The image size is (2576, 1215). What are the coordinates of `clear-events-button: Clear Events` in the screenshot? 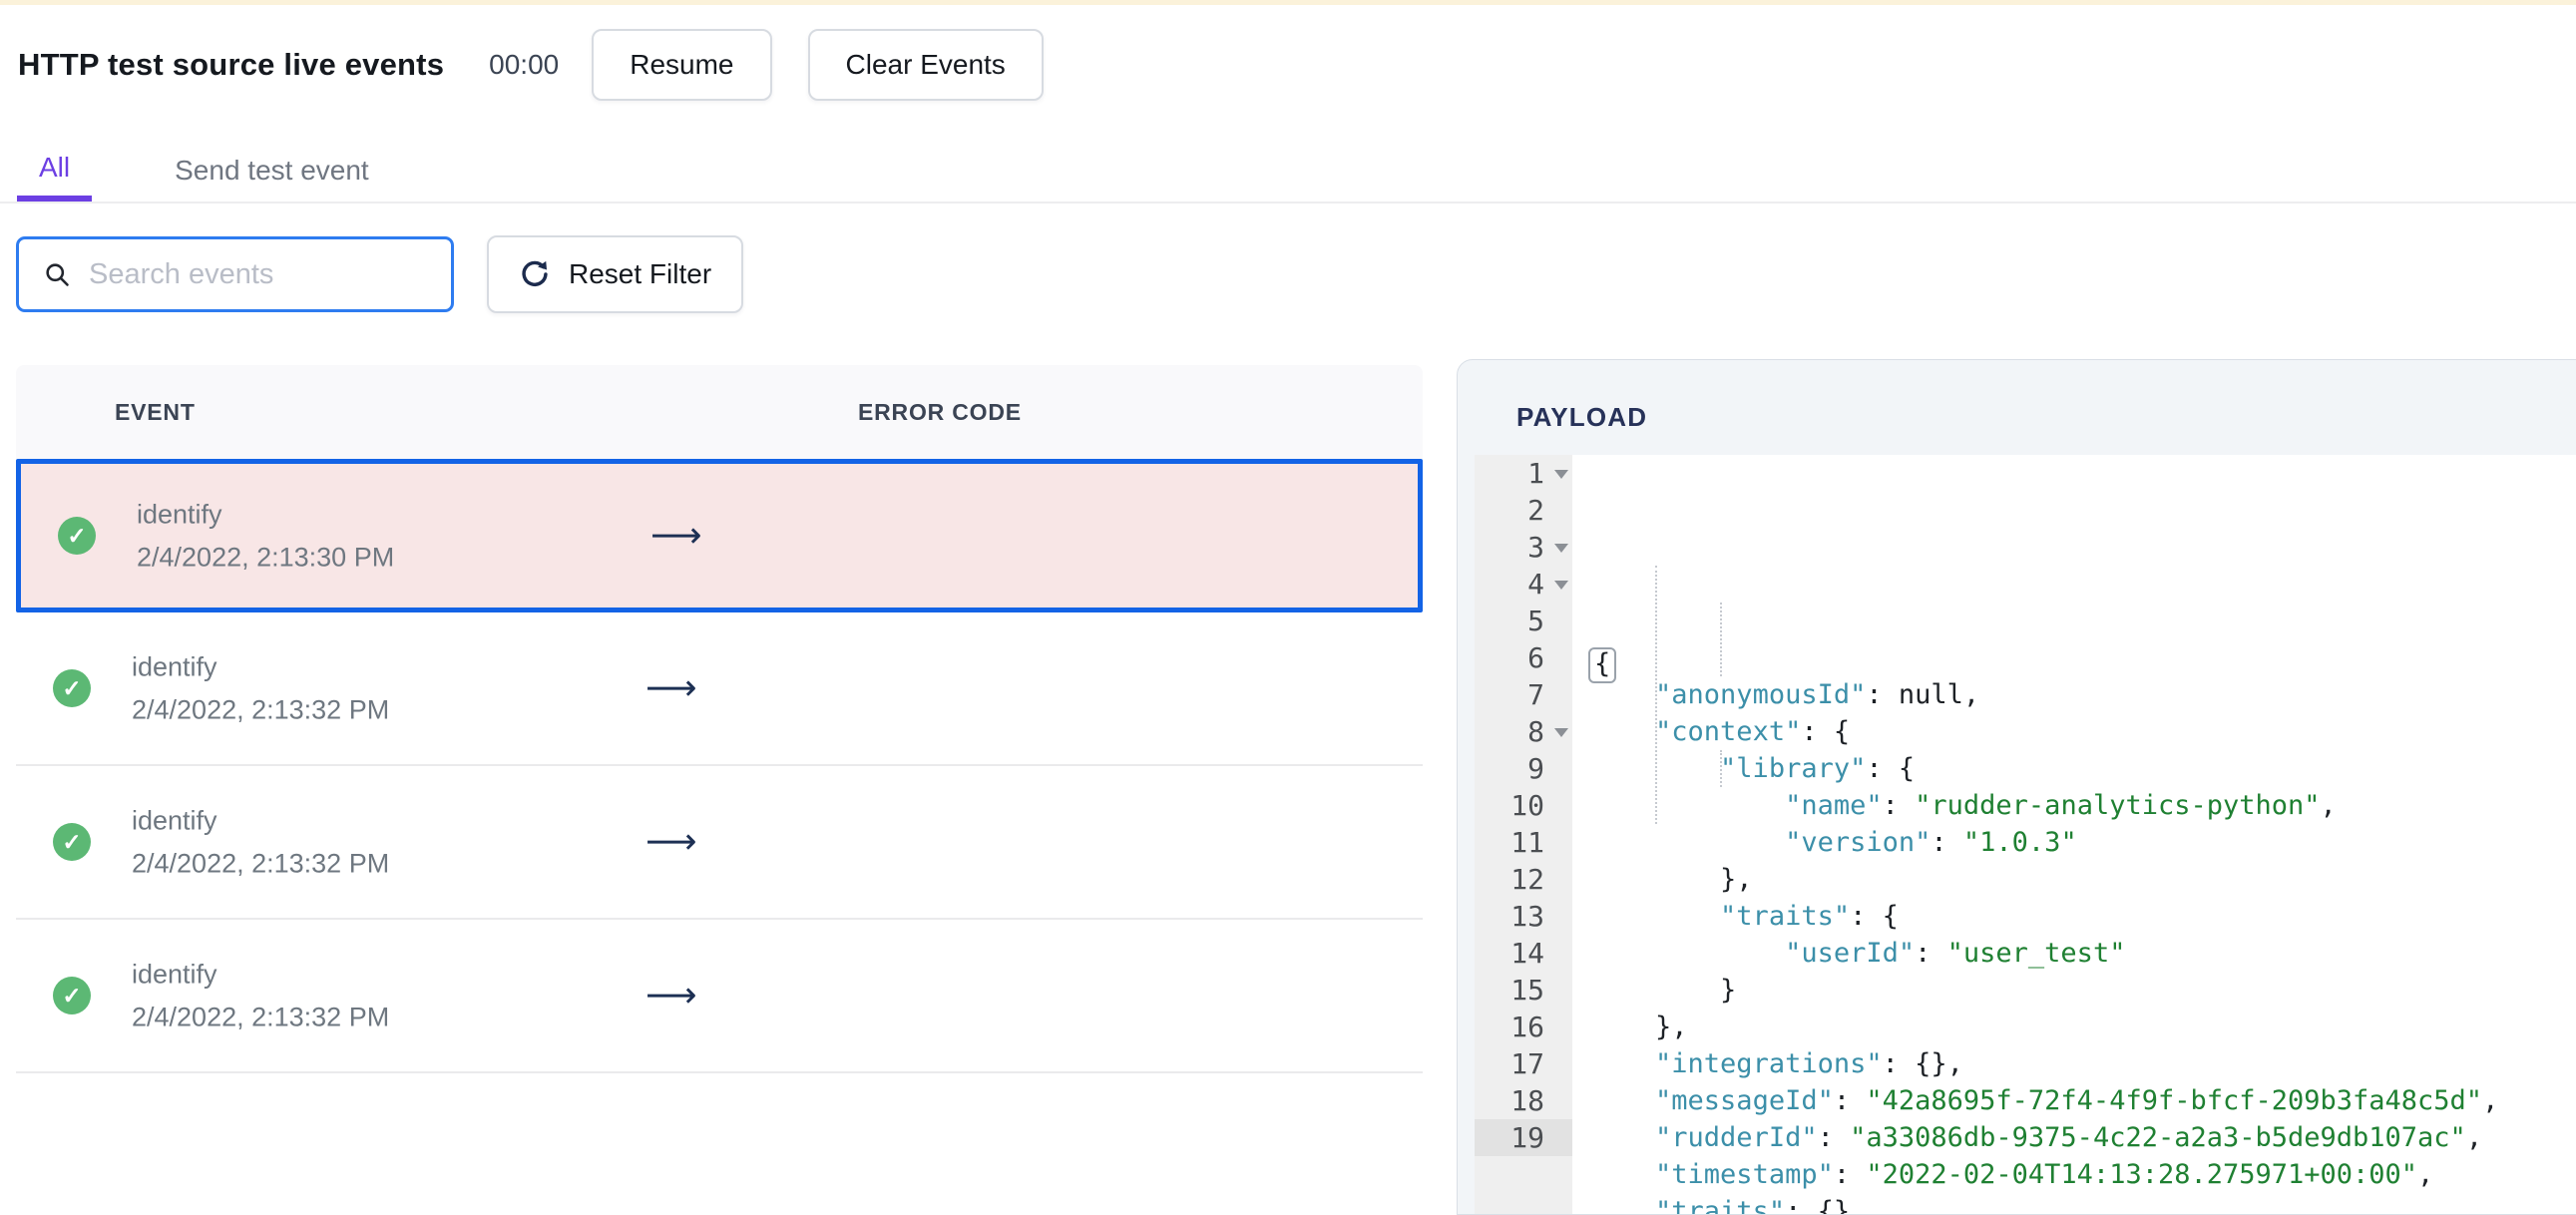 It's located at (925, 65).